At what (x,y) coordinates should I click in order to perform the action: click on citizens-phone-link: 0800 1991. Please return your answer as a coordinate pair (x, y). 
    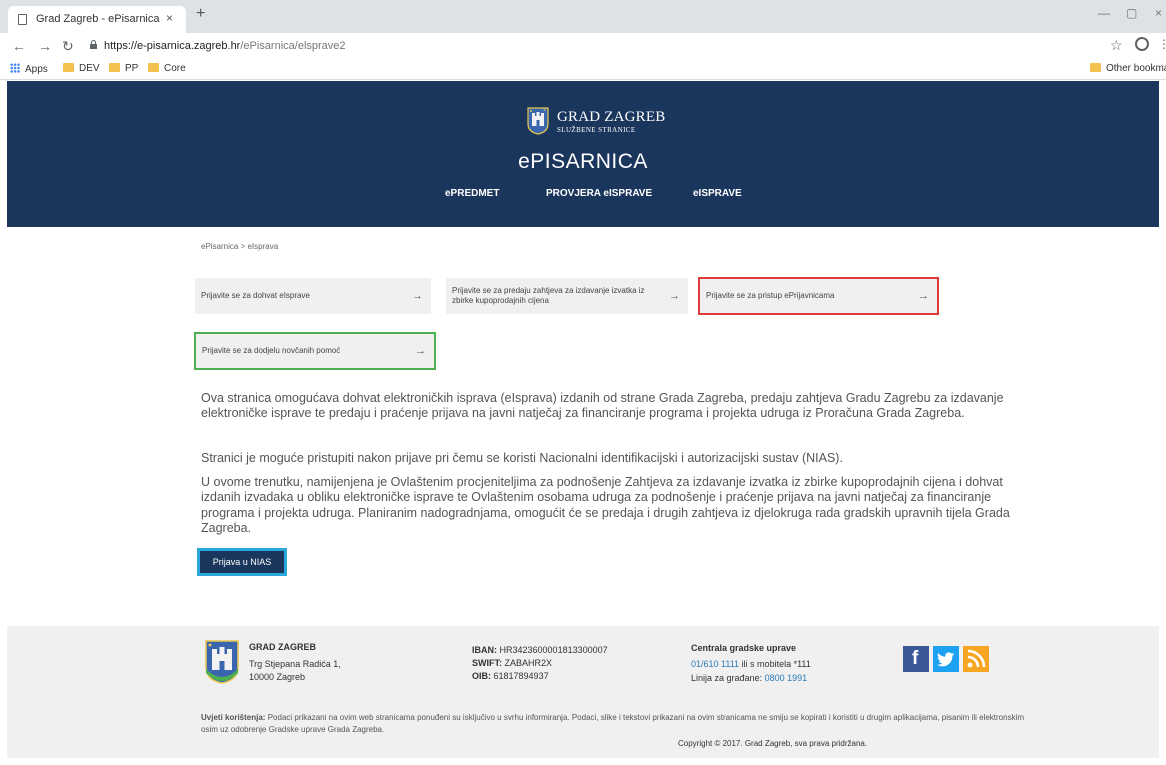
    Looking at the image, I should click on (786, 678).